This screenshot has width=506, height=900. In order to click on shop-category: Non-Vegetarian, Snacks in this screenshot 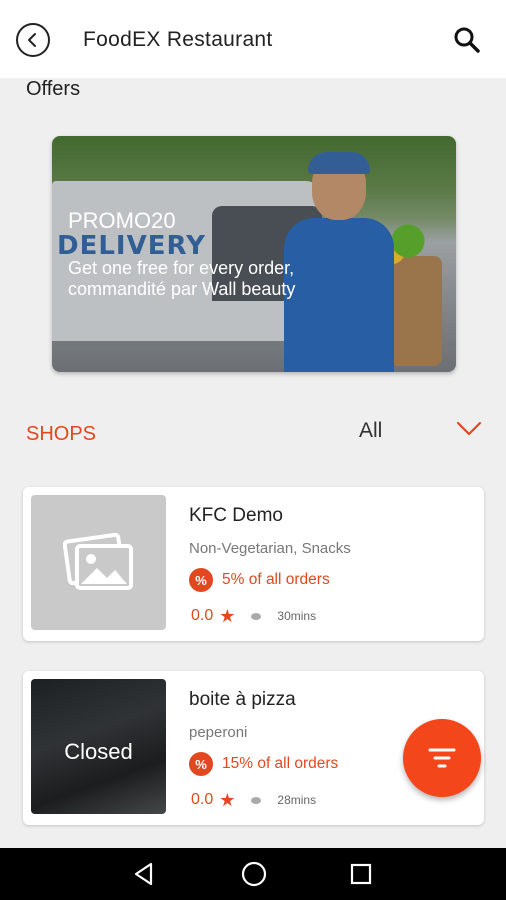, I will do `click(270, 548)`.